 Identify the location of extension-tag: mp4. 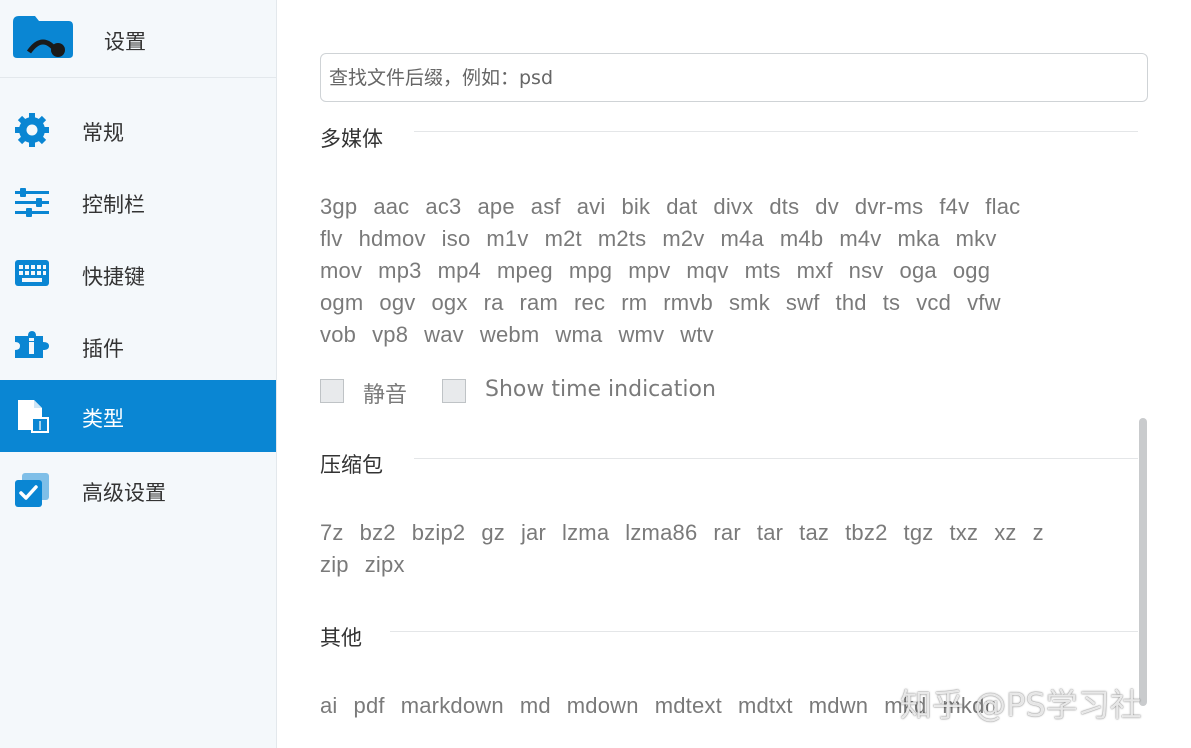
(459, 271).